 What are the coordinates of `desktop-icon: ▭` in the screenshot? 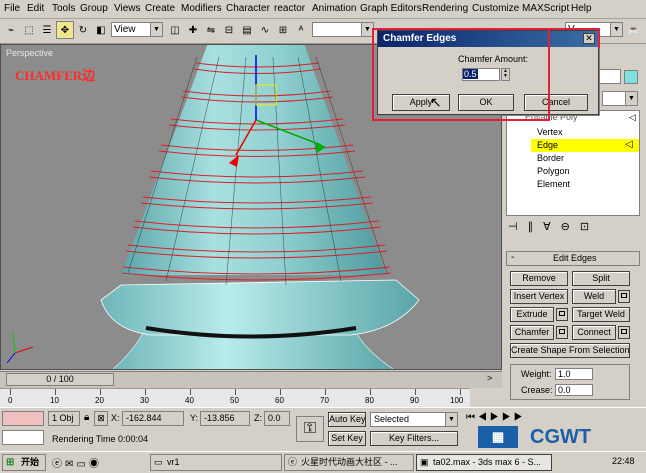 It's located at (82, 464).